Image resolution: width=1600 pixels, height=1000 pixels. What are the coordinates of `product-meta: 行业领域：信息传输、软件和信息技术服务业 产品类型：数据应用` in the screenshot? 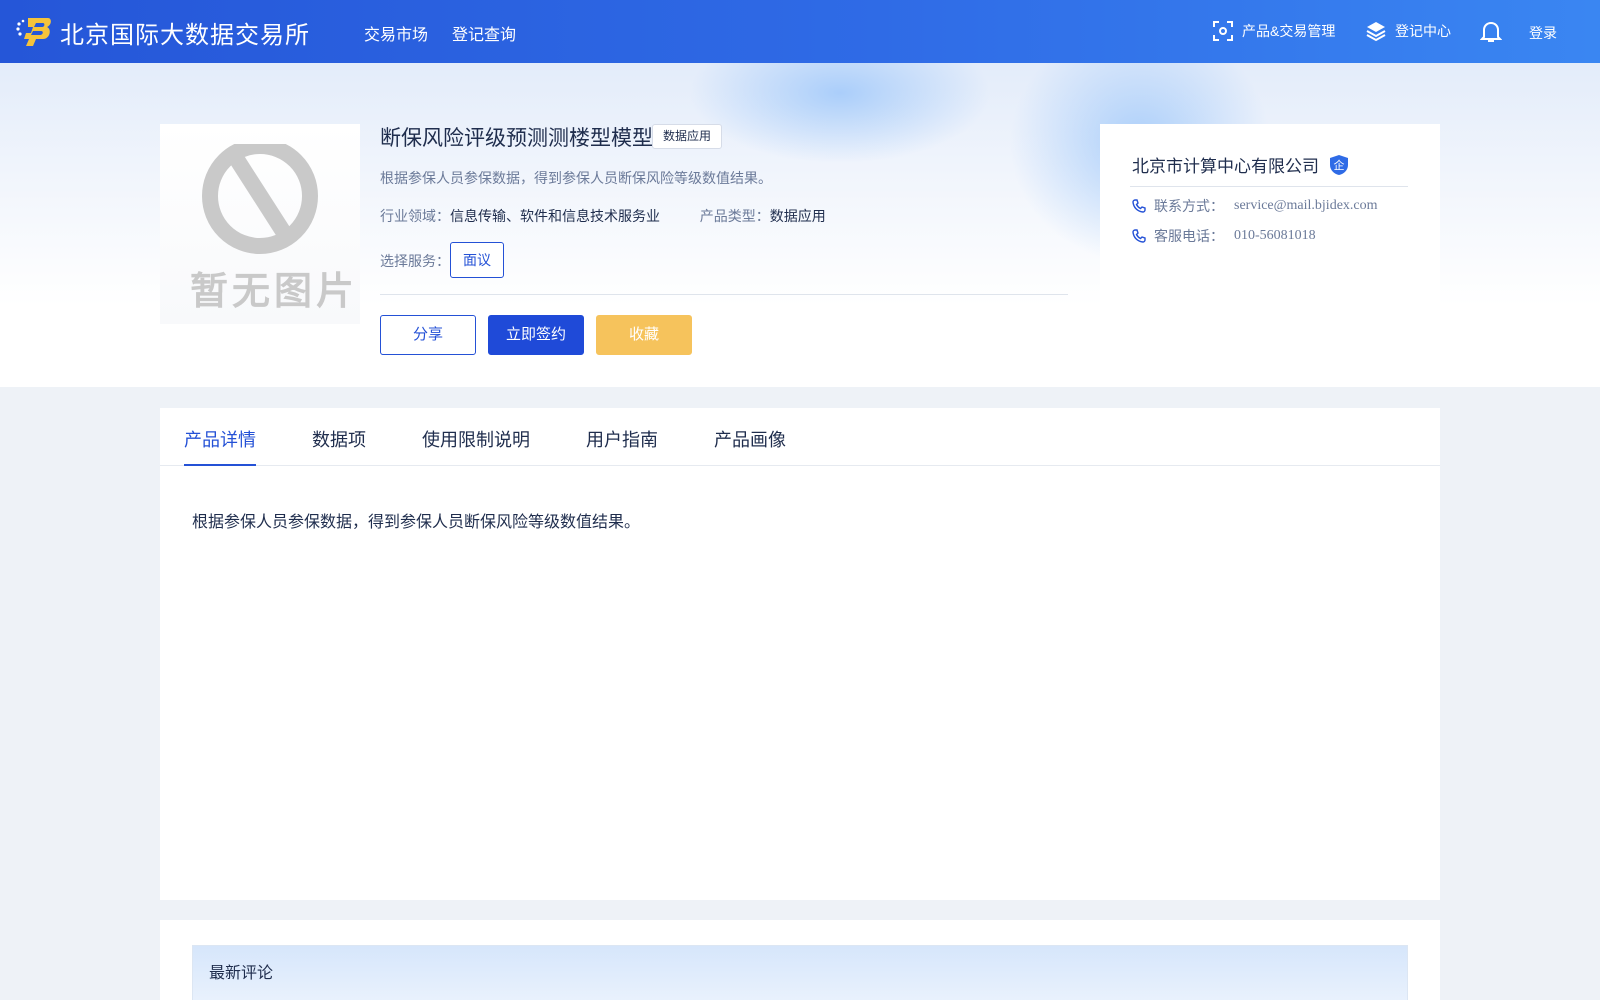 It's located at (603, 216).